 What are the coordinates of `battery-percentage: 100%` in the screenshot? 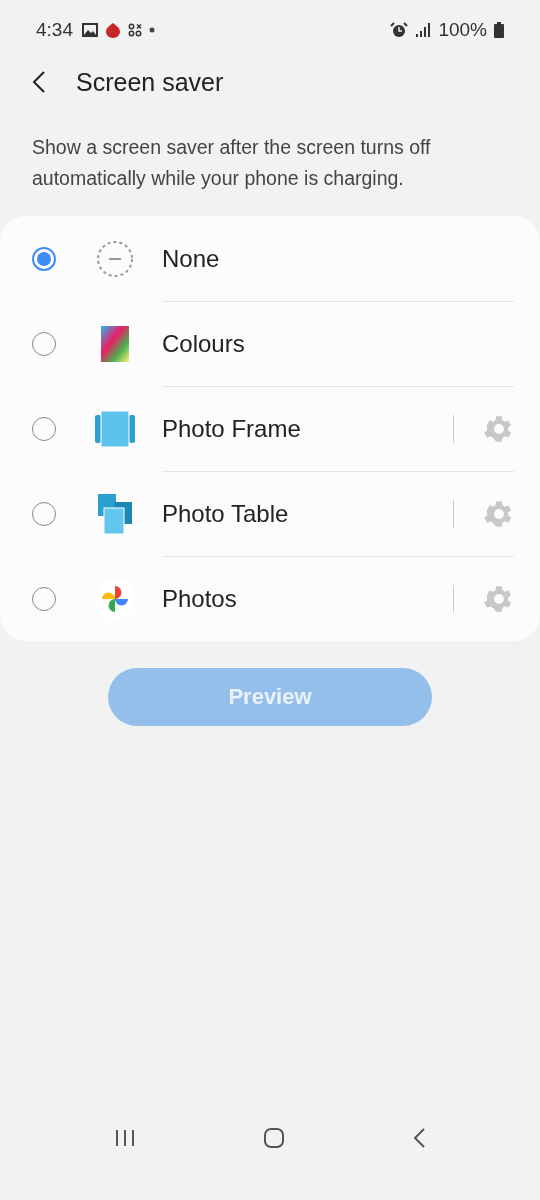 It's located at (462, 30).